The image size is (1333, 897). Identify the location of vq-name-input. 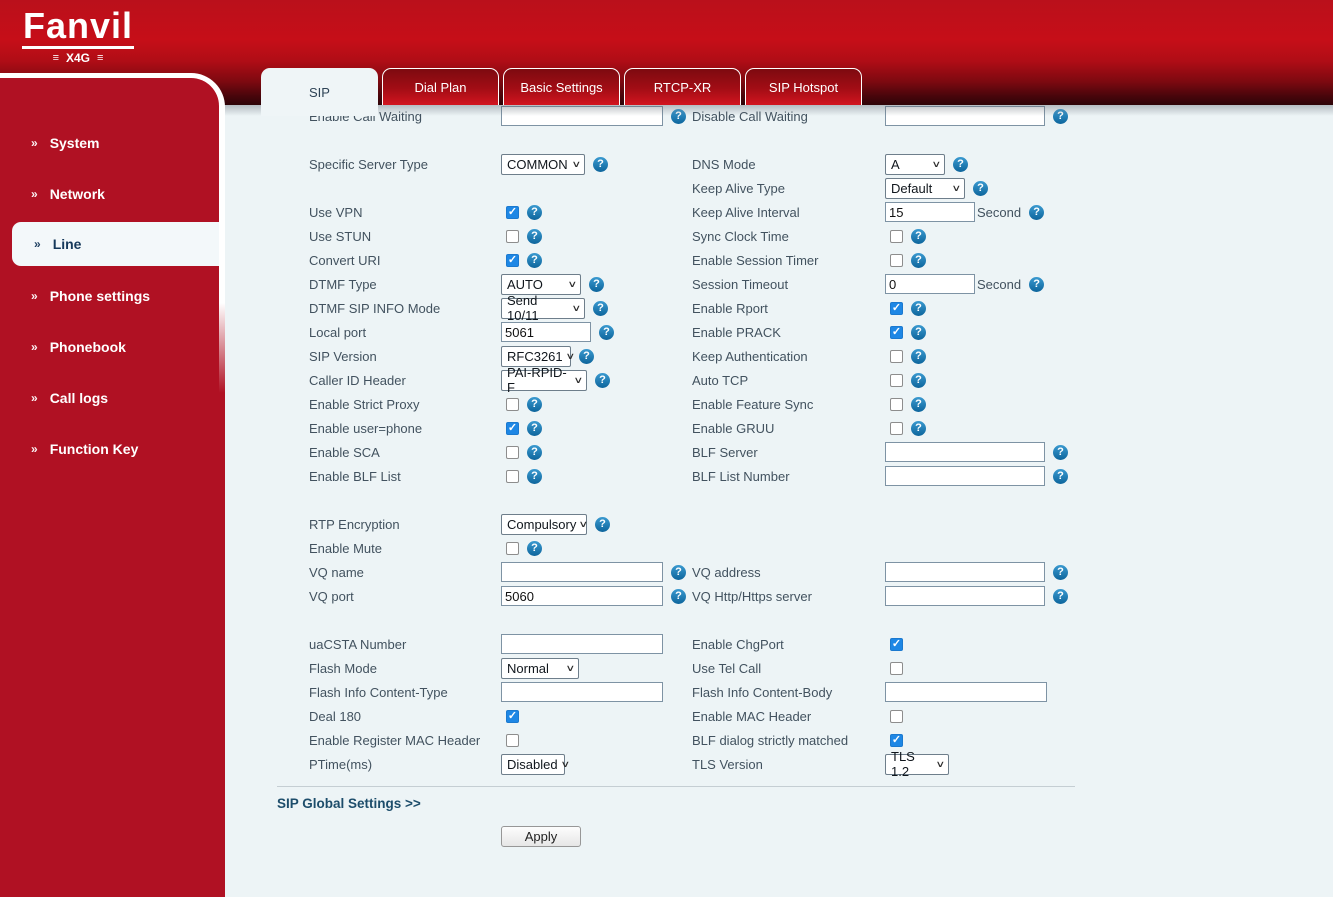
(582, 572).